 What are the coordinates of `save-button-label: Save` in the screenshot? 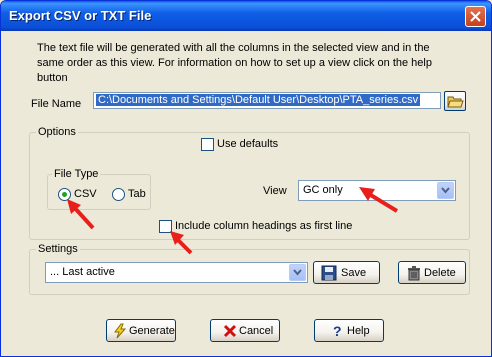 It's located at (354, 273).